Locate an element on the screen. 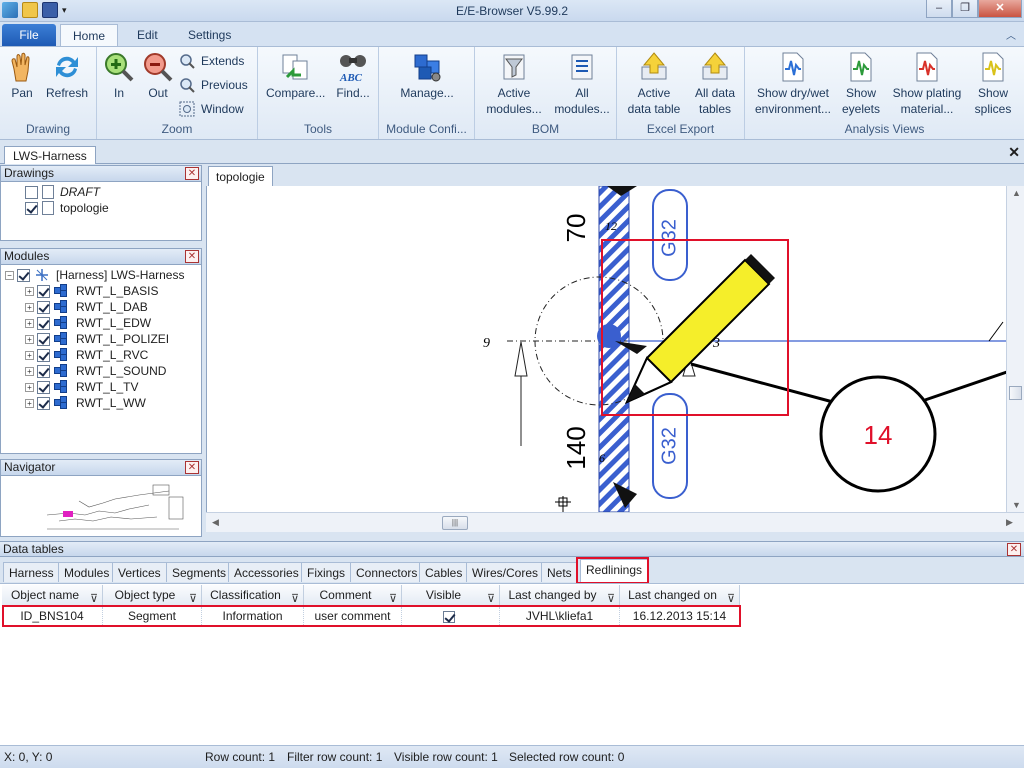 This screenshot has width=1024, height=768. close-modules-panel-icon: ✕ is located at coordinates (192, 256).